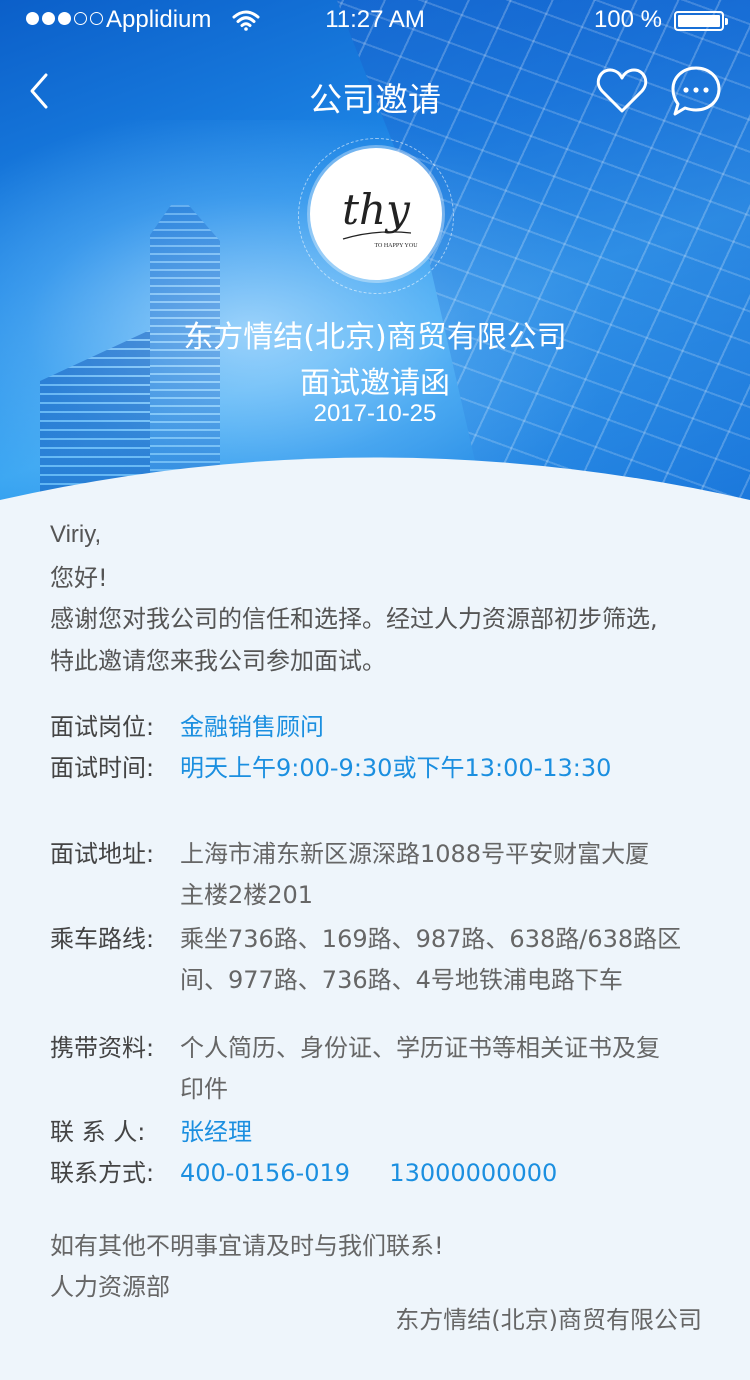  What do you see at coordinates (375, 337) in the screenshot?
I see `company-name: 东方情结(北京)商贸有限公司` at bounding box center [375, 337].